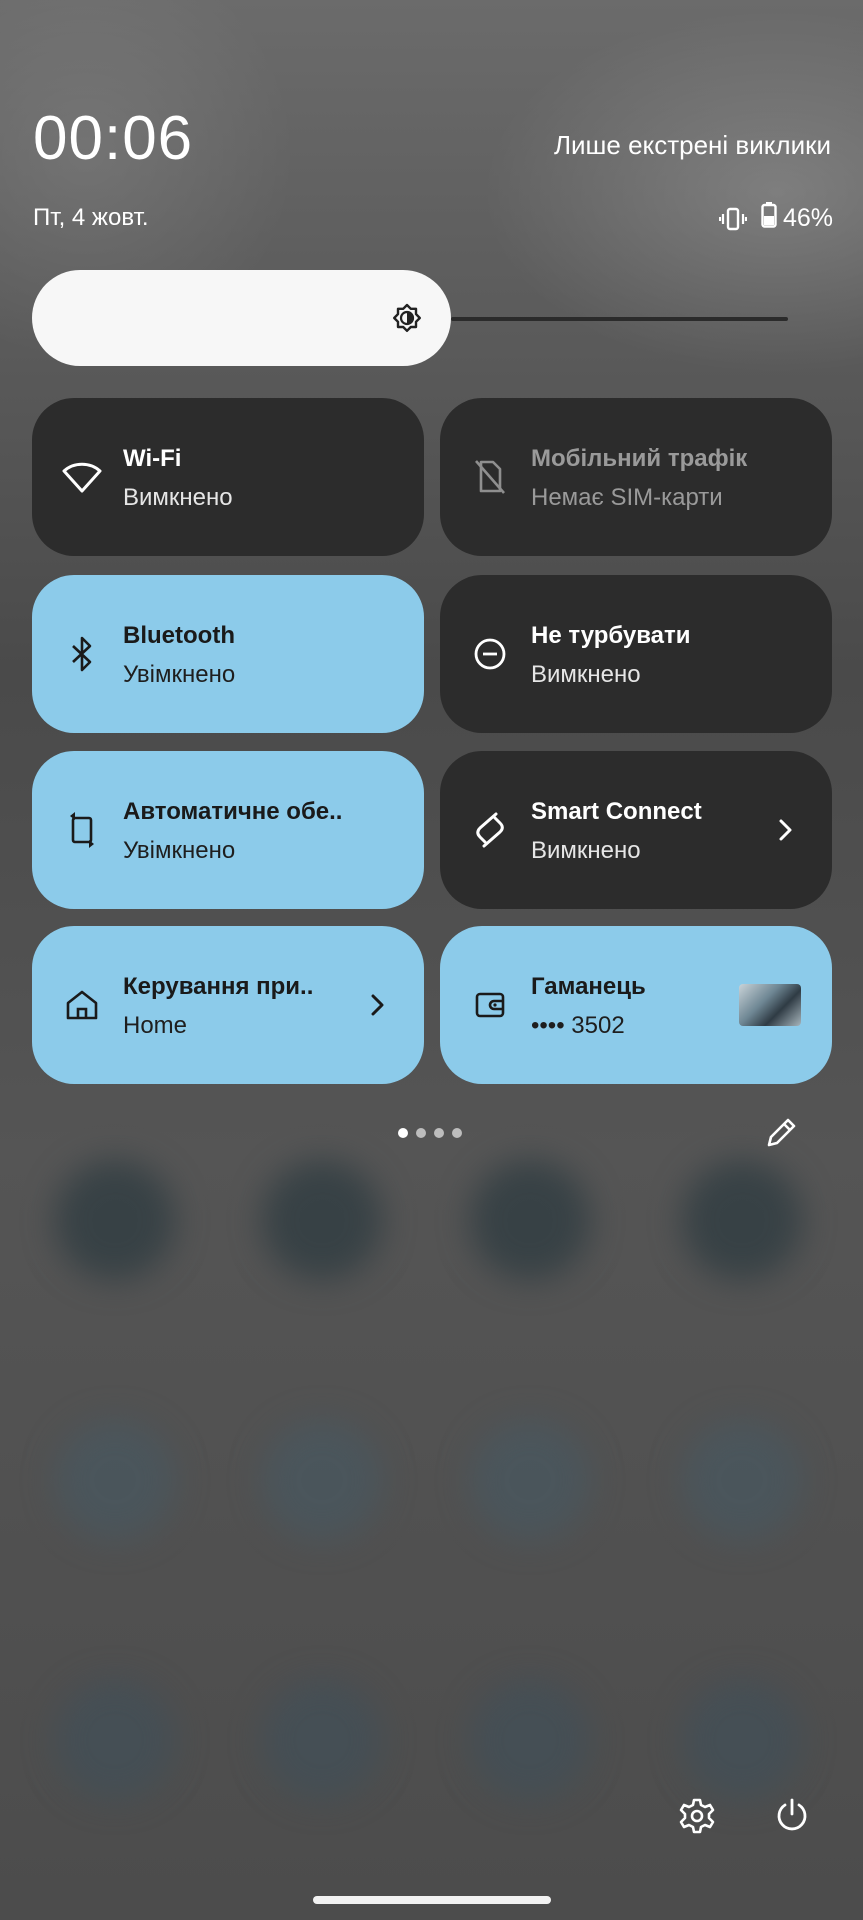 This screenshot has width=863, height=1920. I want to click on system-indicators: 46%, so click(775, 218).